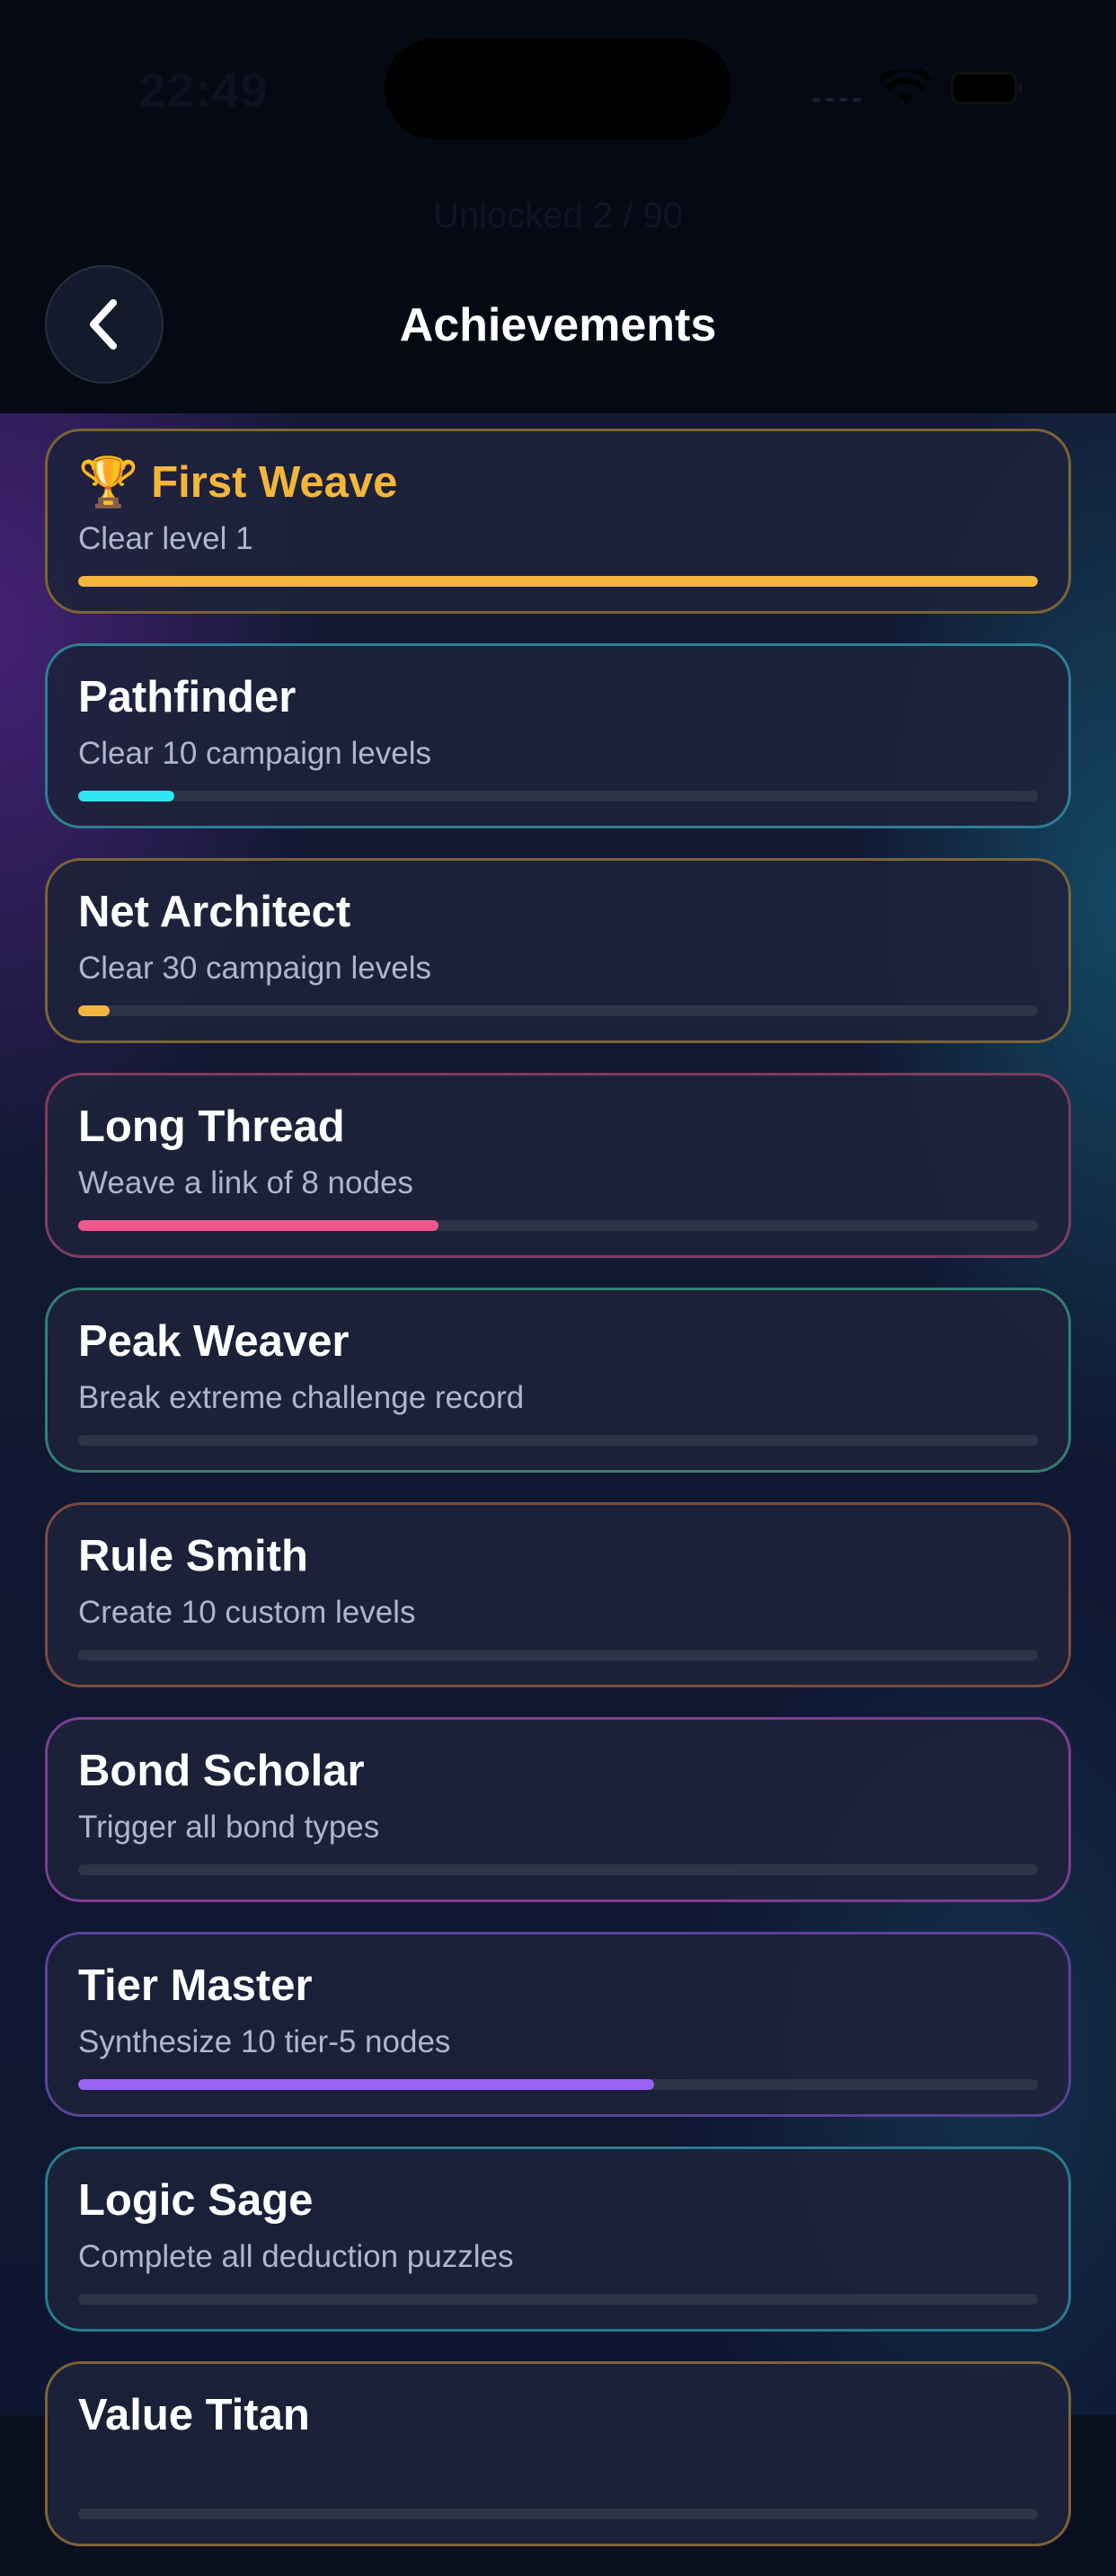  Describe the element at coordinates (558, 89) in the screenshot. I see `dynamic-island` at that location.